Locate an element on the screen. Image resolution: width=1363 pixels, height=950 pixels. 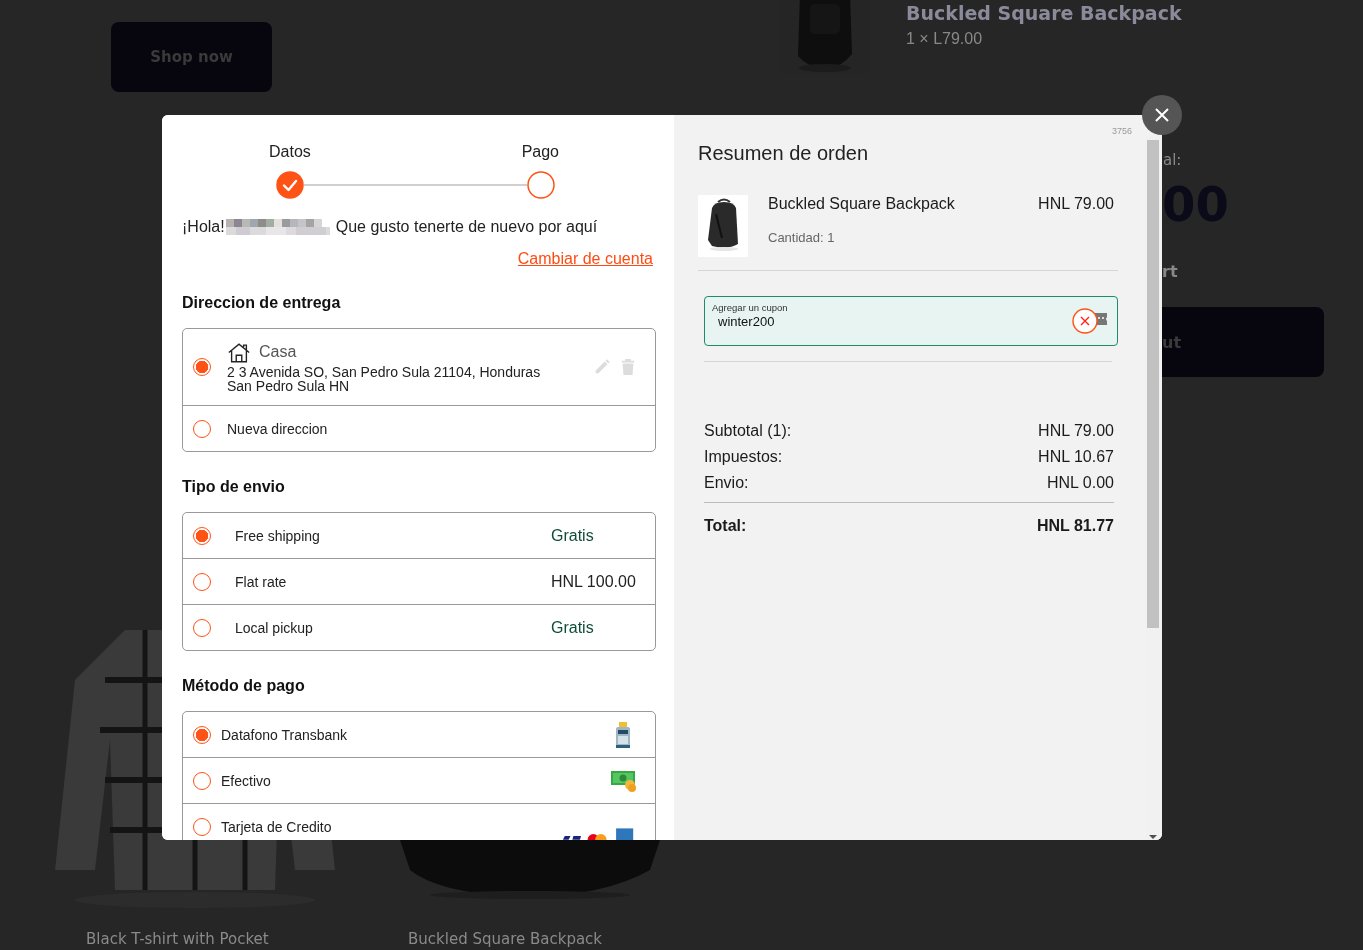
coupon-input: winter200 is located at coordinates (868, 321).